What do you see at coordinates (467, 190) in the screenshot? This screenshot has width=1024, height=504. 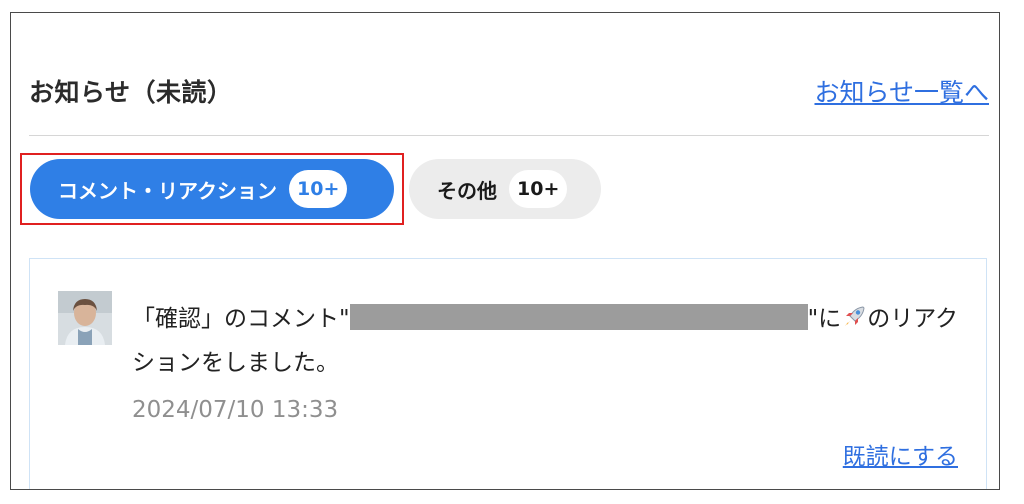 I see `tab-label: その他` at bounding box center [467, 190].